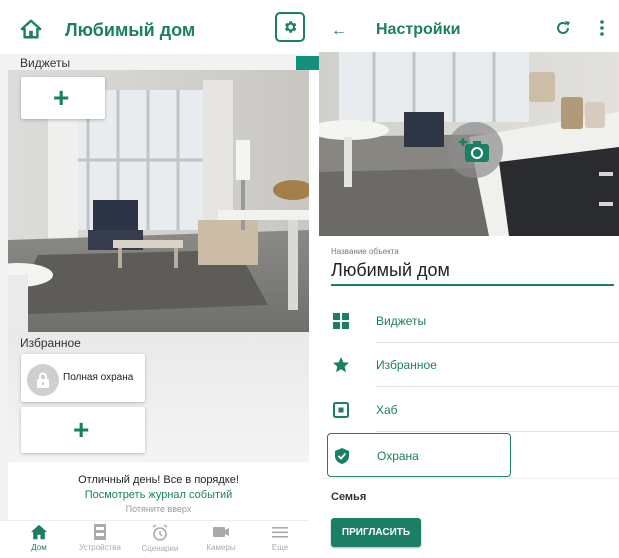  Describe the element at coordinates (160, 532) in the screenshot. I see `alarm-clock-icon` at that location.